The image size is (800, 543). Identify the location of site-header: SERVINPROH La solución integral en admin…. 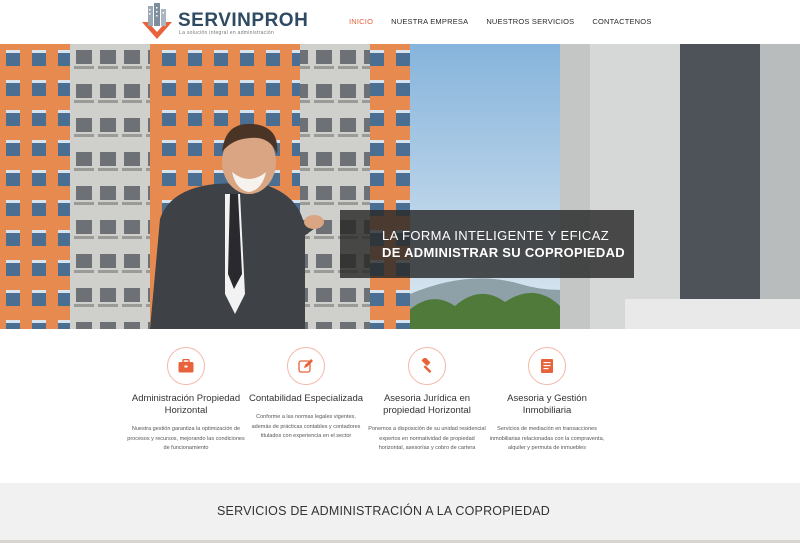
(400, 22).